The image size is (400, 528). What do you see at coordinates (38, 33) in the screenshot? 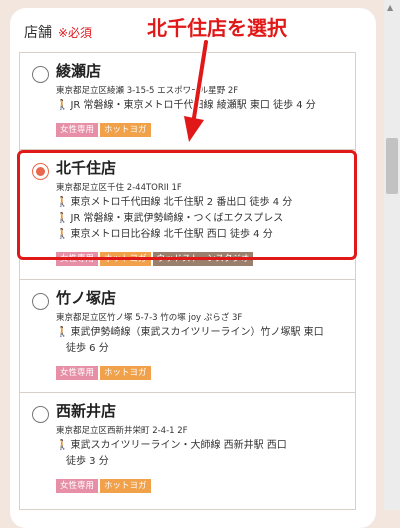
I see `store-label-text: 店舗` at bounding box center [38, 33].